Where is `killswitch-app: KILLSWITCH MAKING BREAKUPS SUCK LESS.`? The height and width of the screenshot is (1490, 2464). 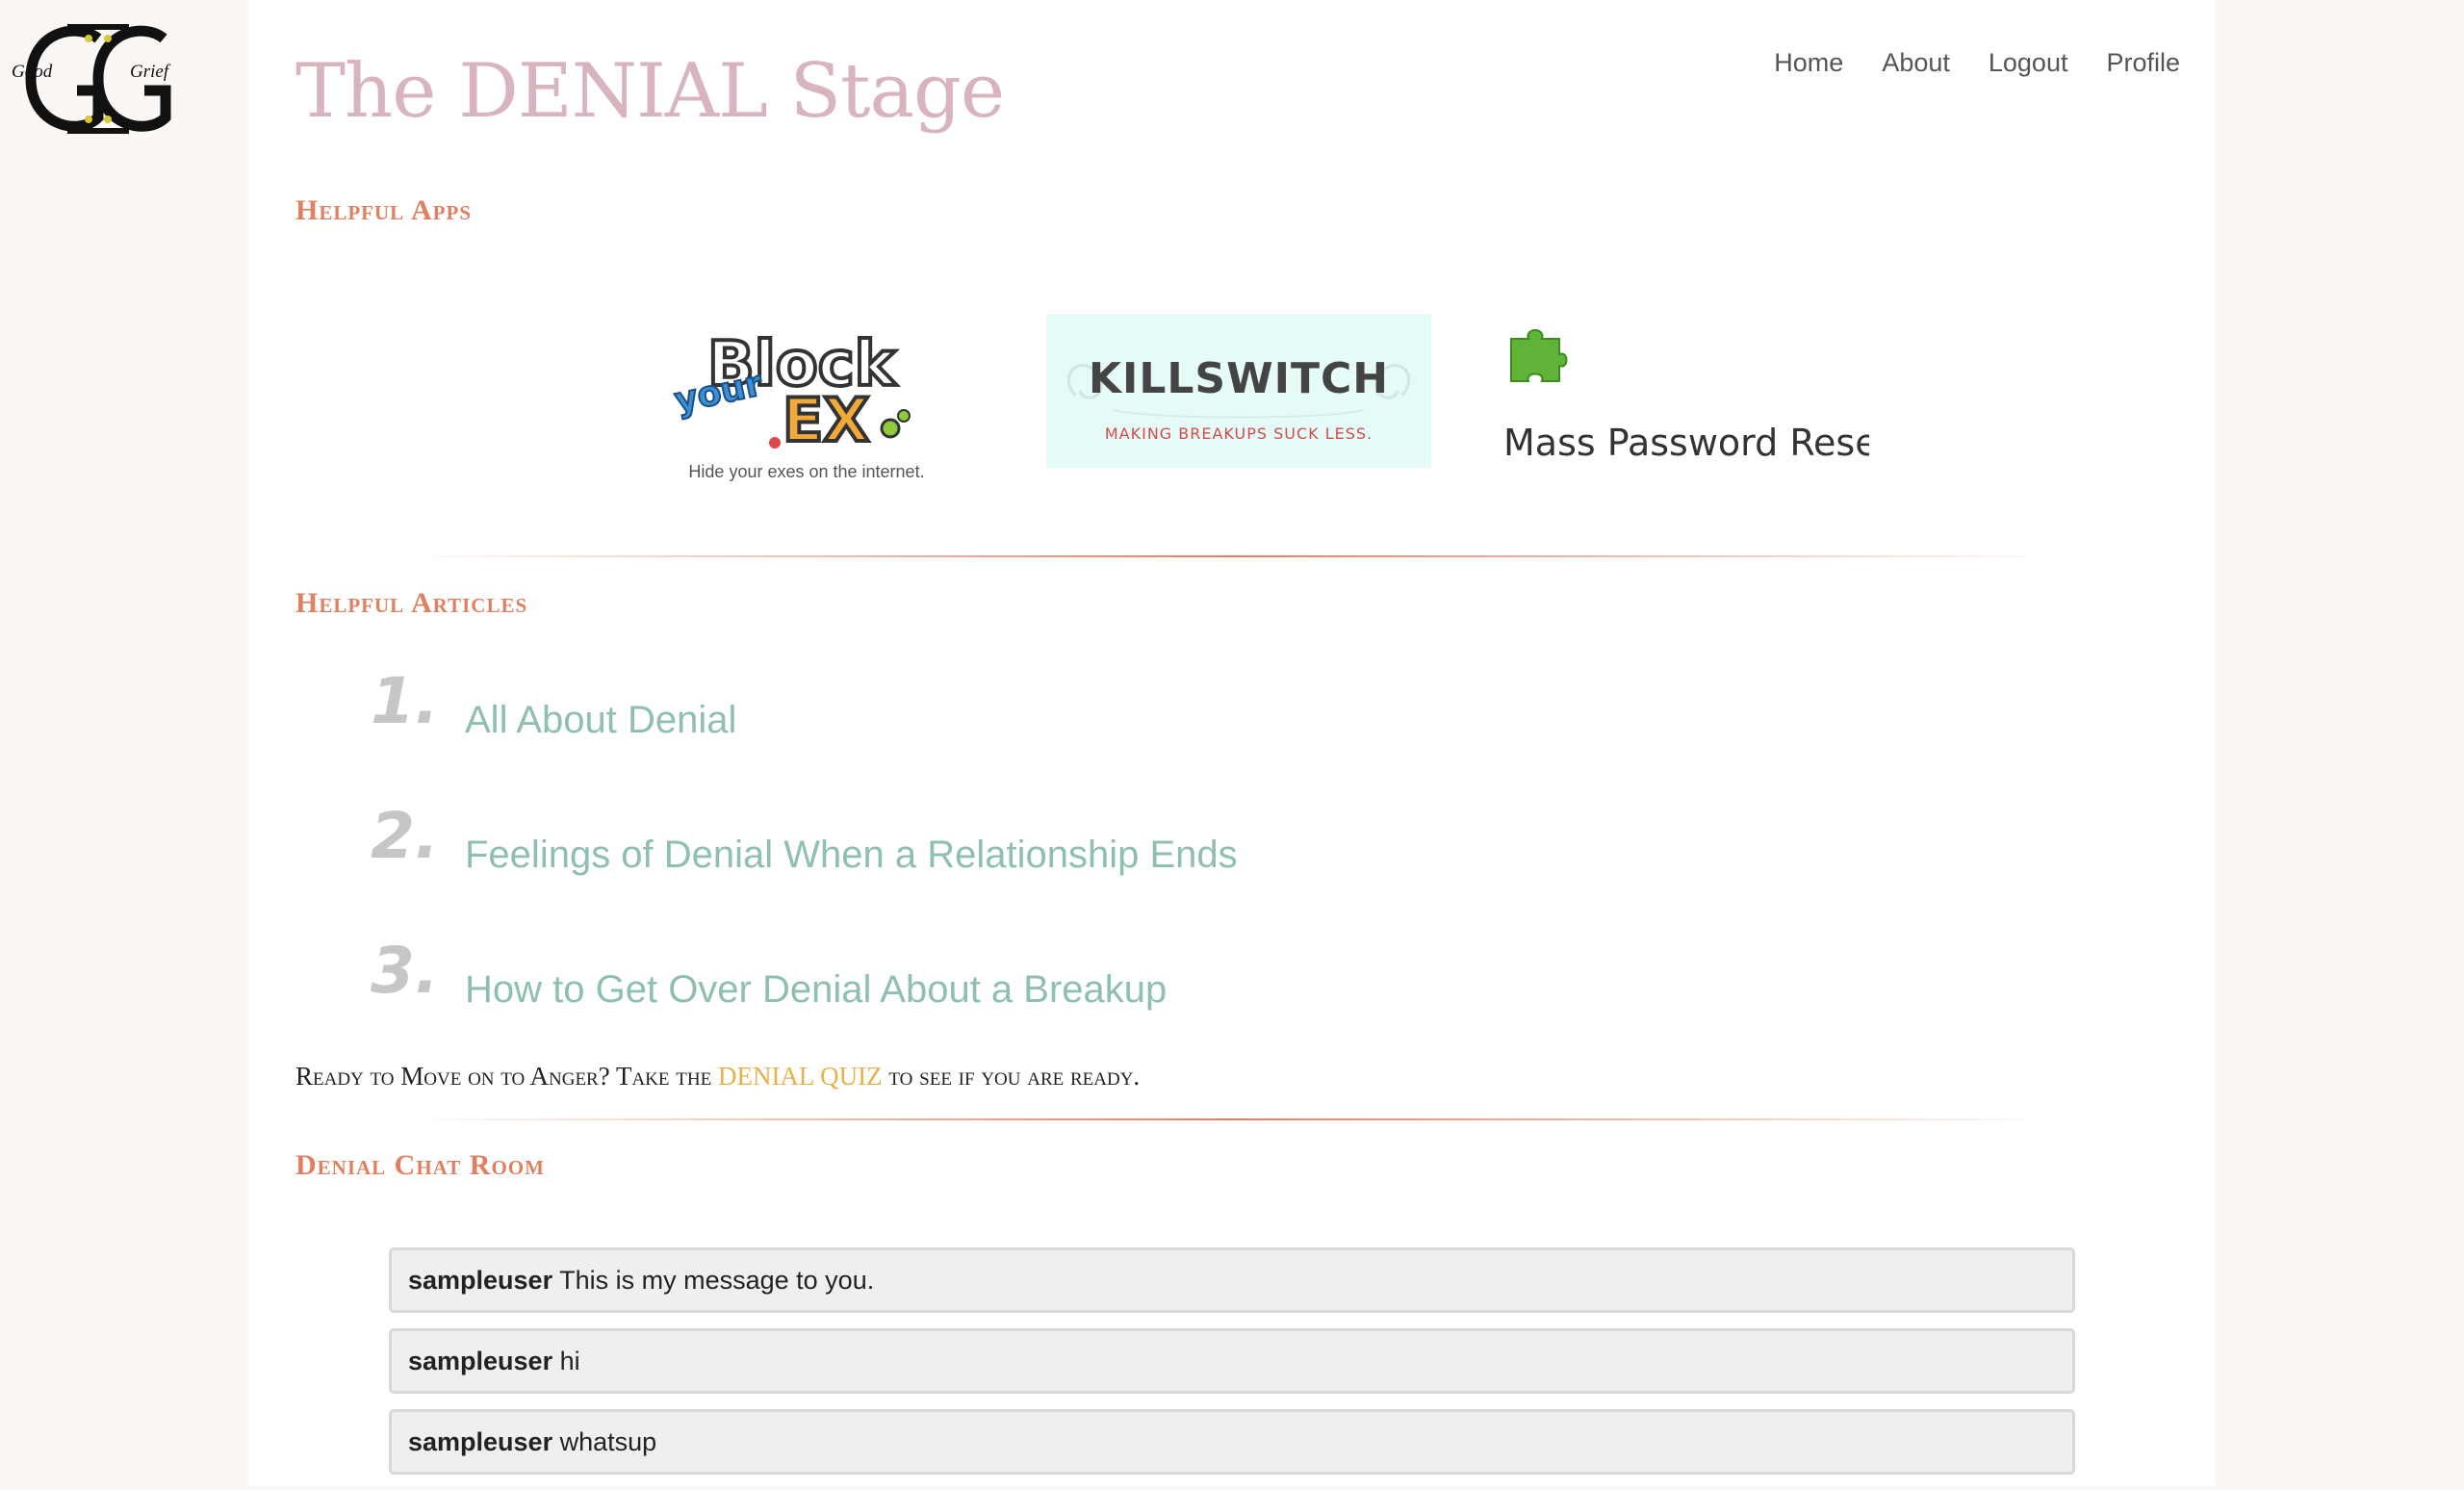
killswitch-app: KILLSWITCH MAKING BREAKUPS SUCK LESS. is located at coordinates (1238, 391).